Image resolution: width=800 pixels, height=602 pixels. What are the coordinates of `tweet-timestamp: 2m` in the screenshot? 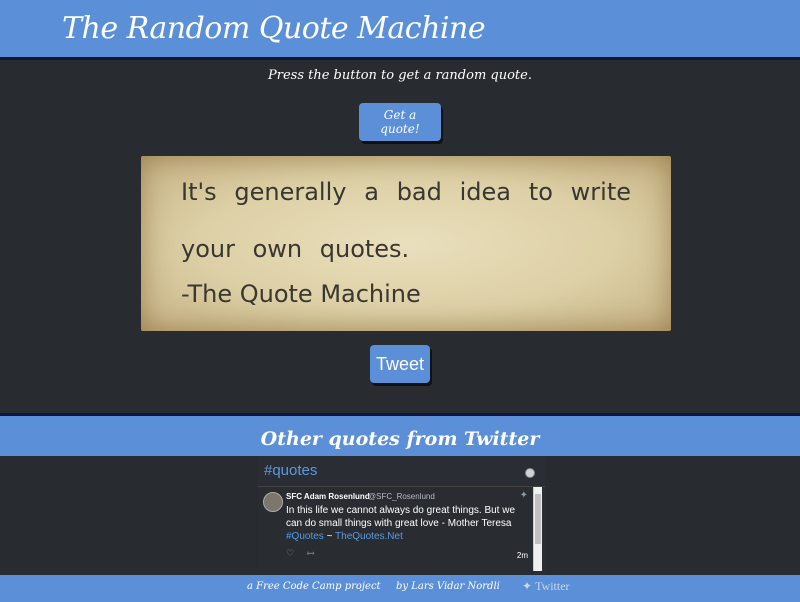 It's located at (522, 555).